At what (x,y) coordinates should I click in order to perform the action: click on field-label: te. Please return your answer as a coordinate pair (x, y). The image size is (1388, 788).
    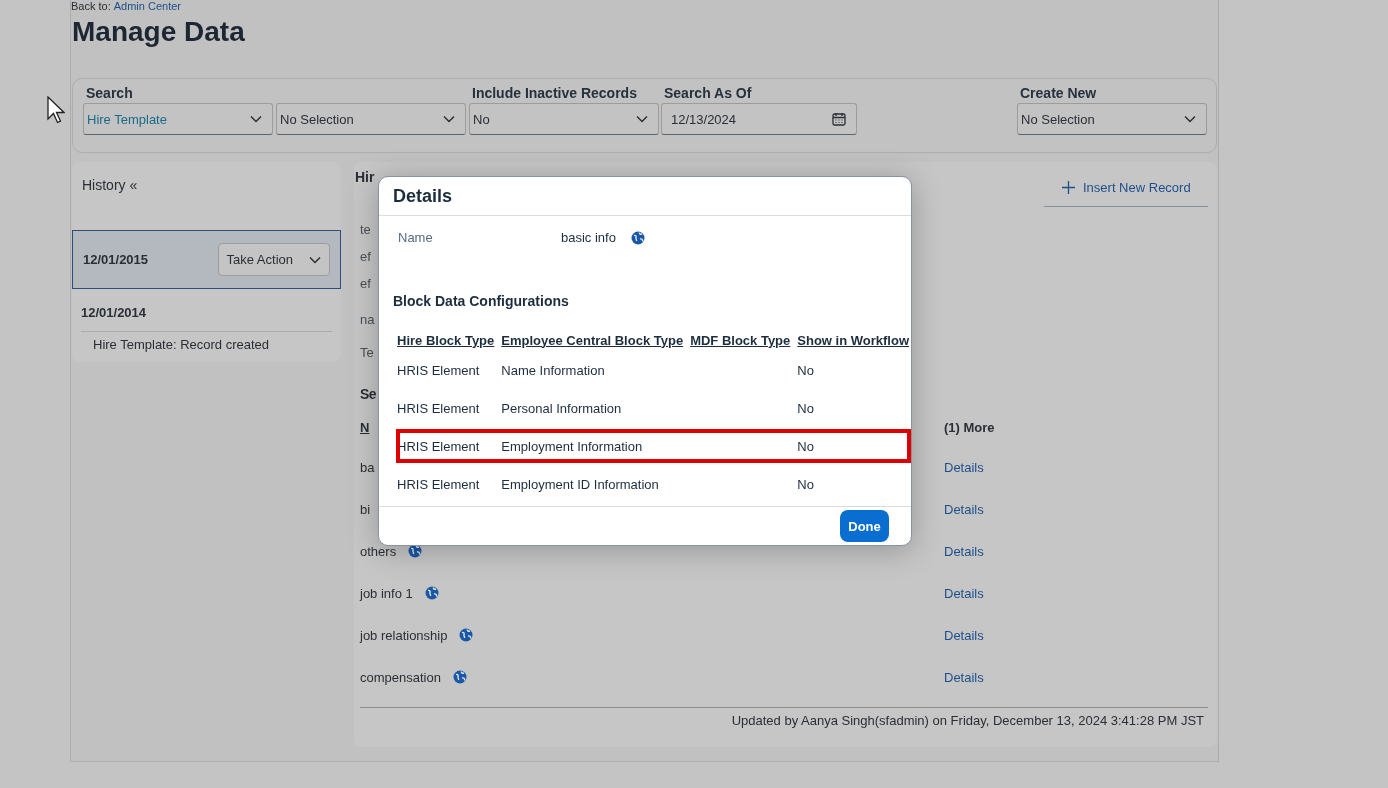
    Looking at the image, I should click on (365, 230).